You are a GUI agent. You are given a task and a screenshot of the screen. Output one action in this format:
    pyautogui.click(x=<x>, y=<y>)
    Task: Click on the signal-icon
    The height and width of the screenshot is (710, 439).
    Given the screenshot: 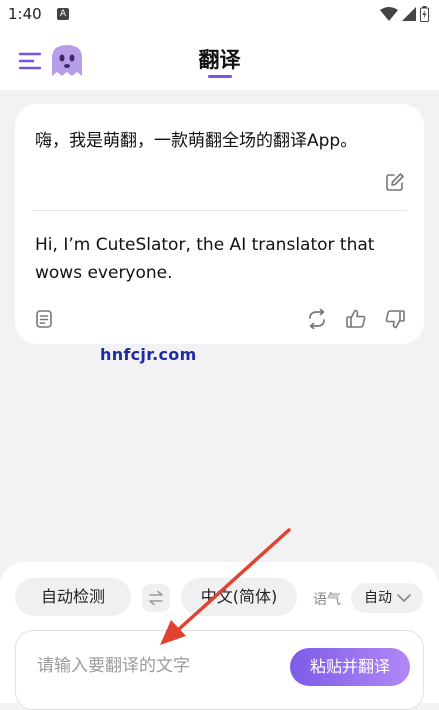 What is the action you would take?
    pyautogui.click(x=409, y=14)
    